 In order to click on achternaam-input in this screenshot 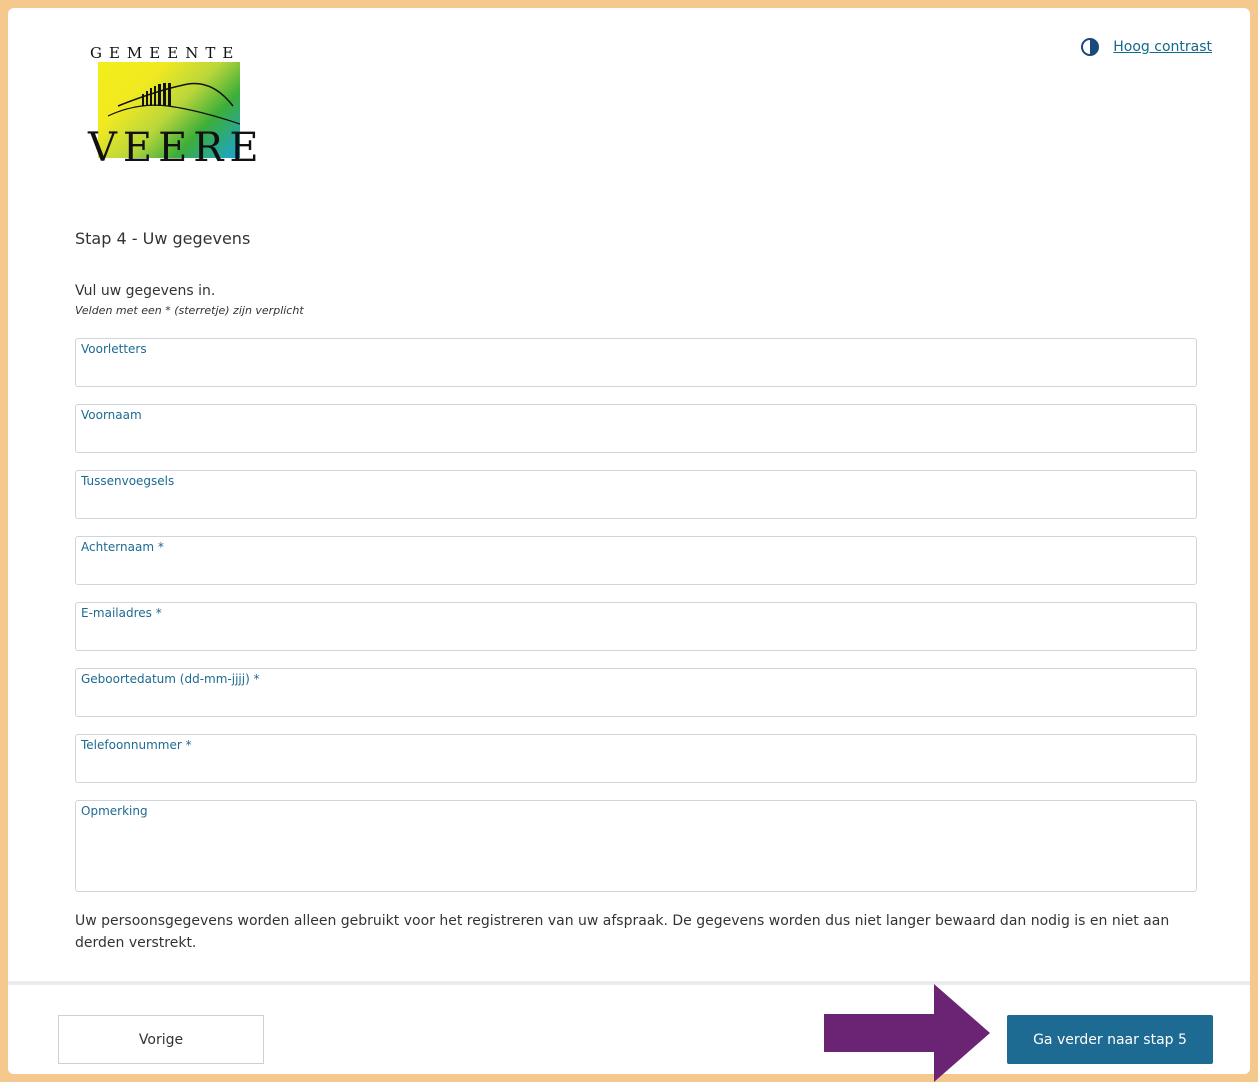, I will do `click(636, 569)`.